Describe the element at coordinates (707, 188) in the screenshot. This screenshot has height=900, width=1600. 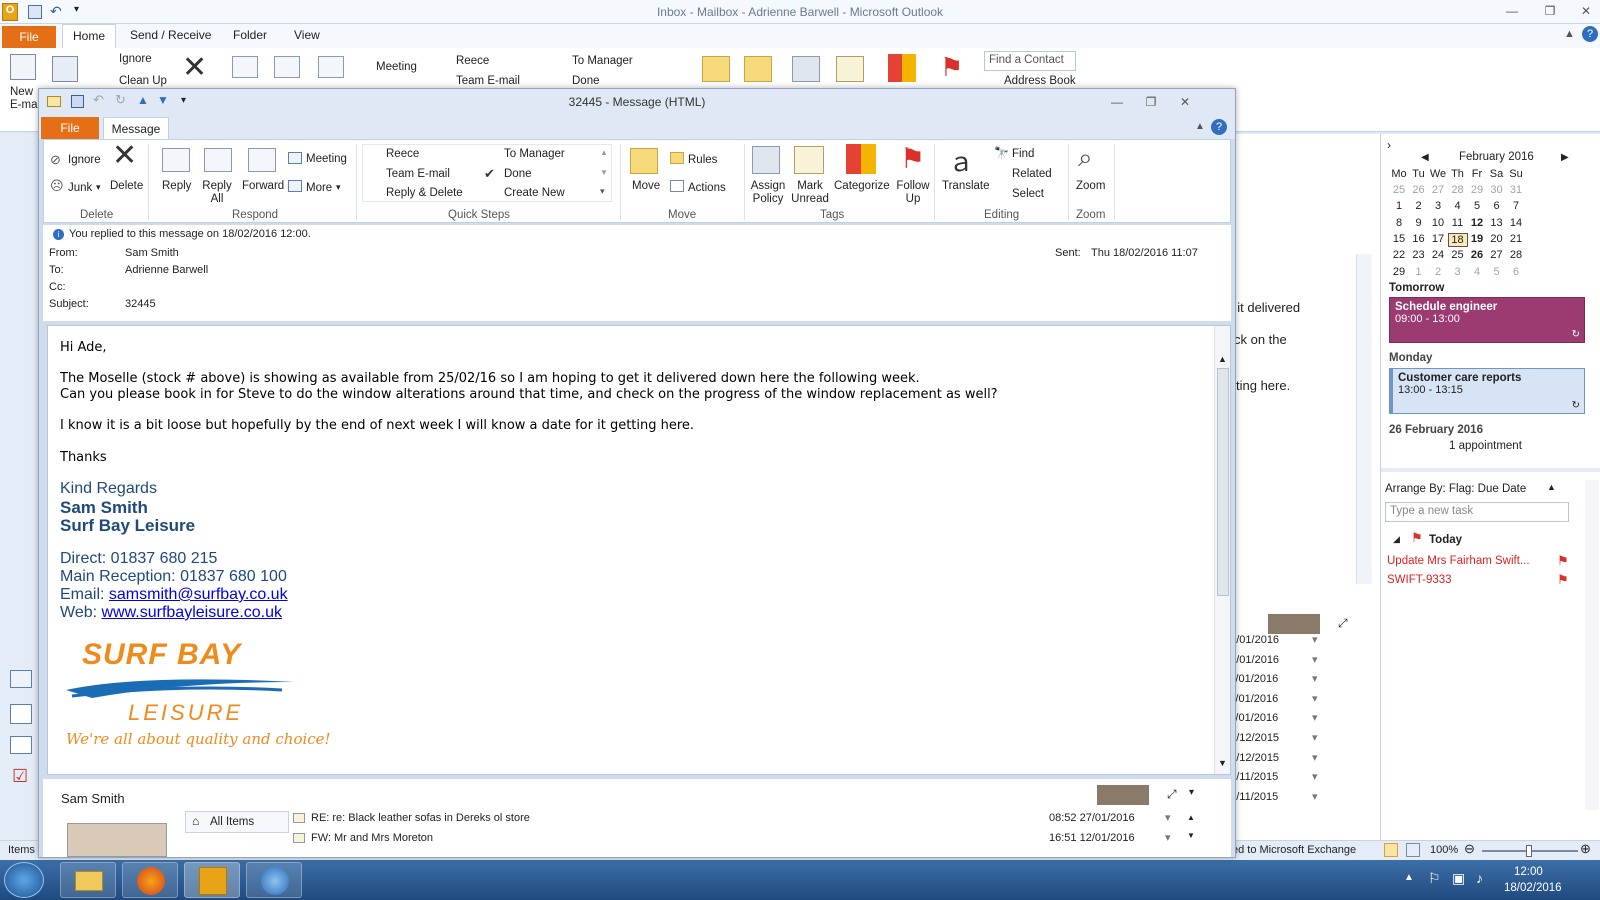
I see `actions-button: Actions` at that location.